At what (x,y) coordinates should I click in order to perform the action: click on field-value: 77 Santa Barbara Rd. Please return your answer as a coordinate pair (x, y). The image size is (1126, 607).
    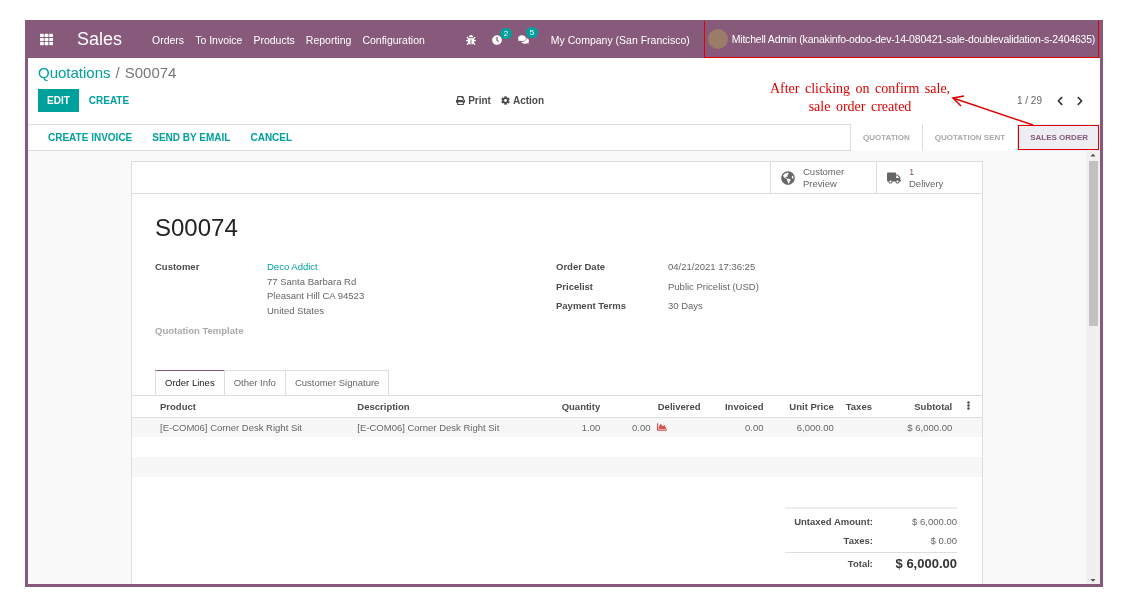
    Looking at the image, I should click on (312, 281).